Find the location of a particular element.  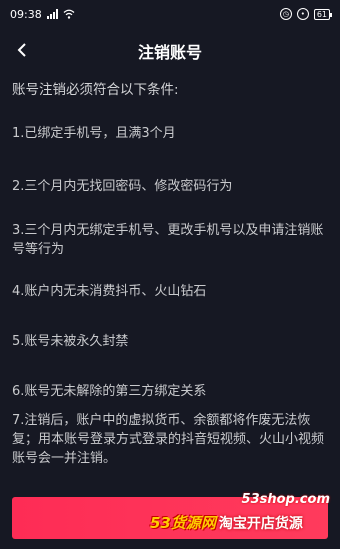

page-title: 注销账号 is located at coordinates (169, 52).